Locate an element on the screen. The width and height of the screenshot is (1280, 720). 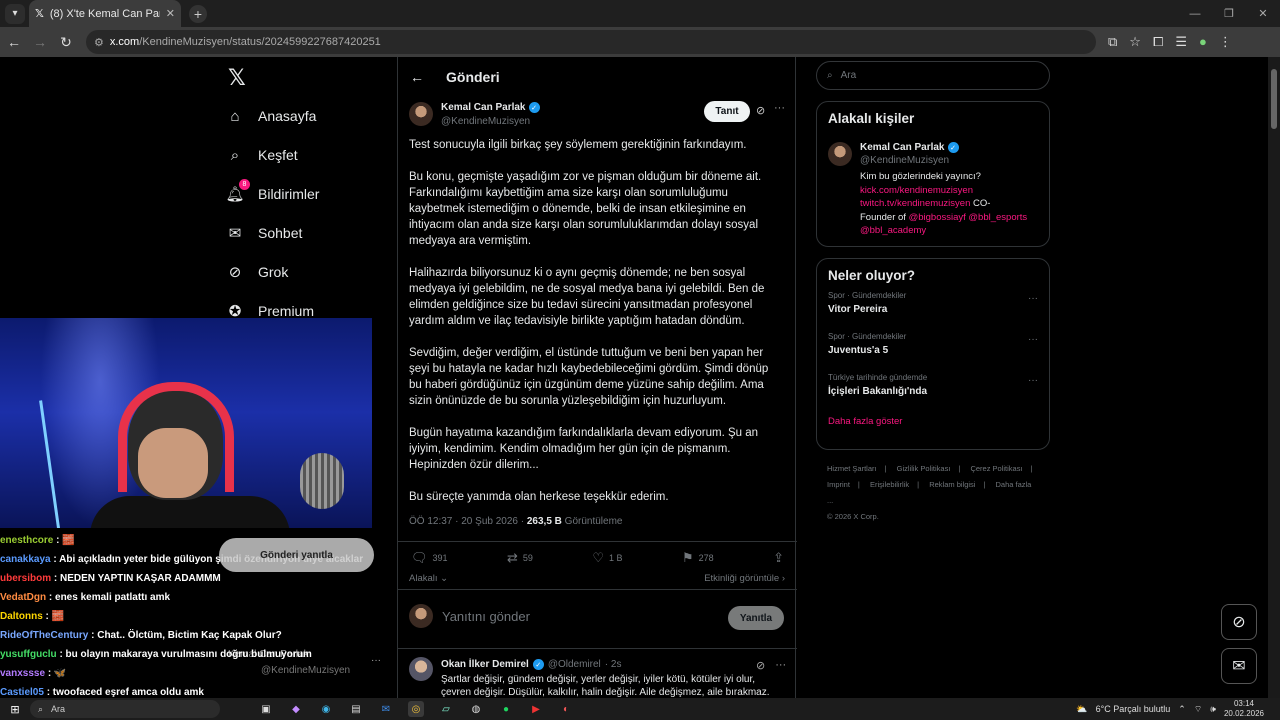
forward-button: → is located at coordinates (40, 42).